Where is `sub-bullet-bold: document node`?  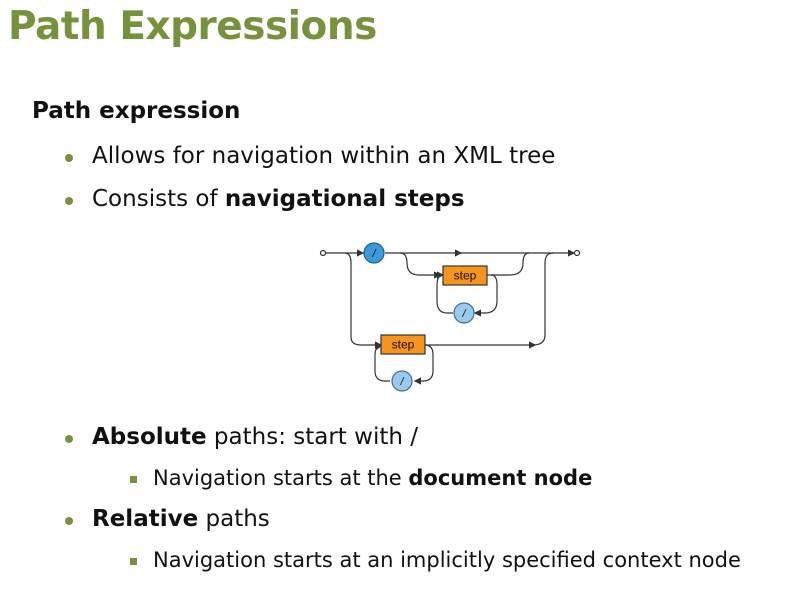 sub-bullet-bold: document node is located at coordinates (500, 478).